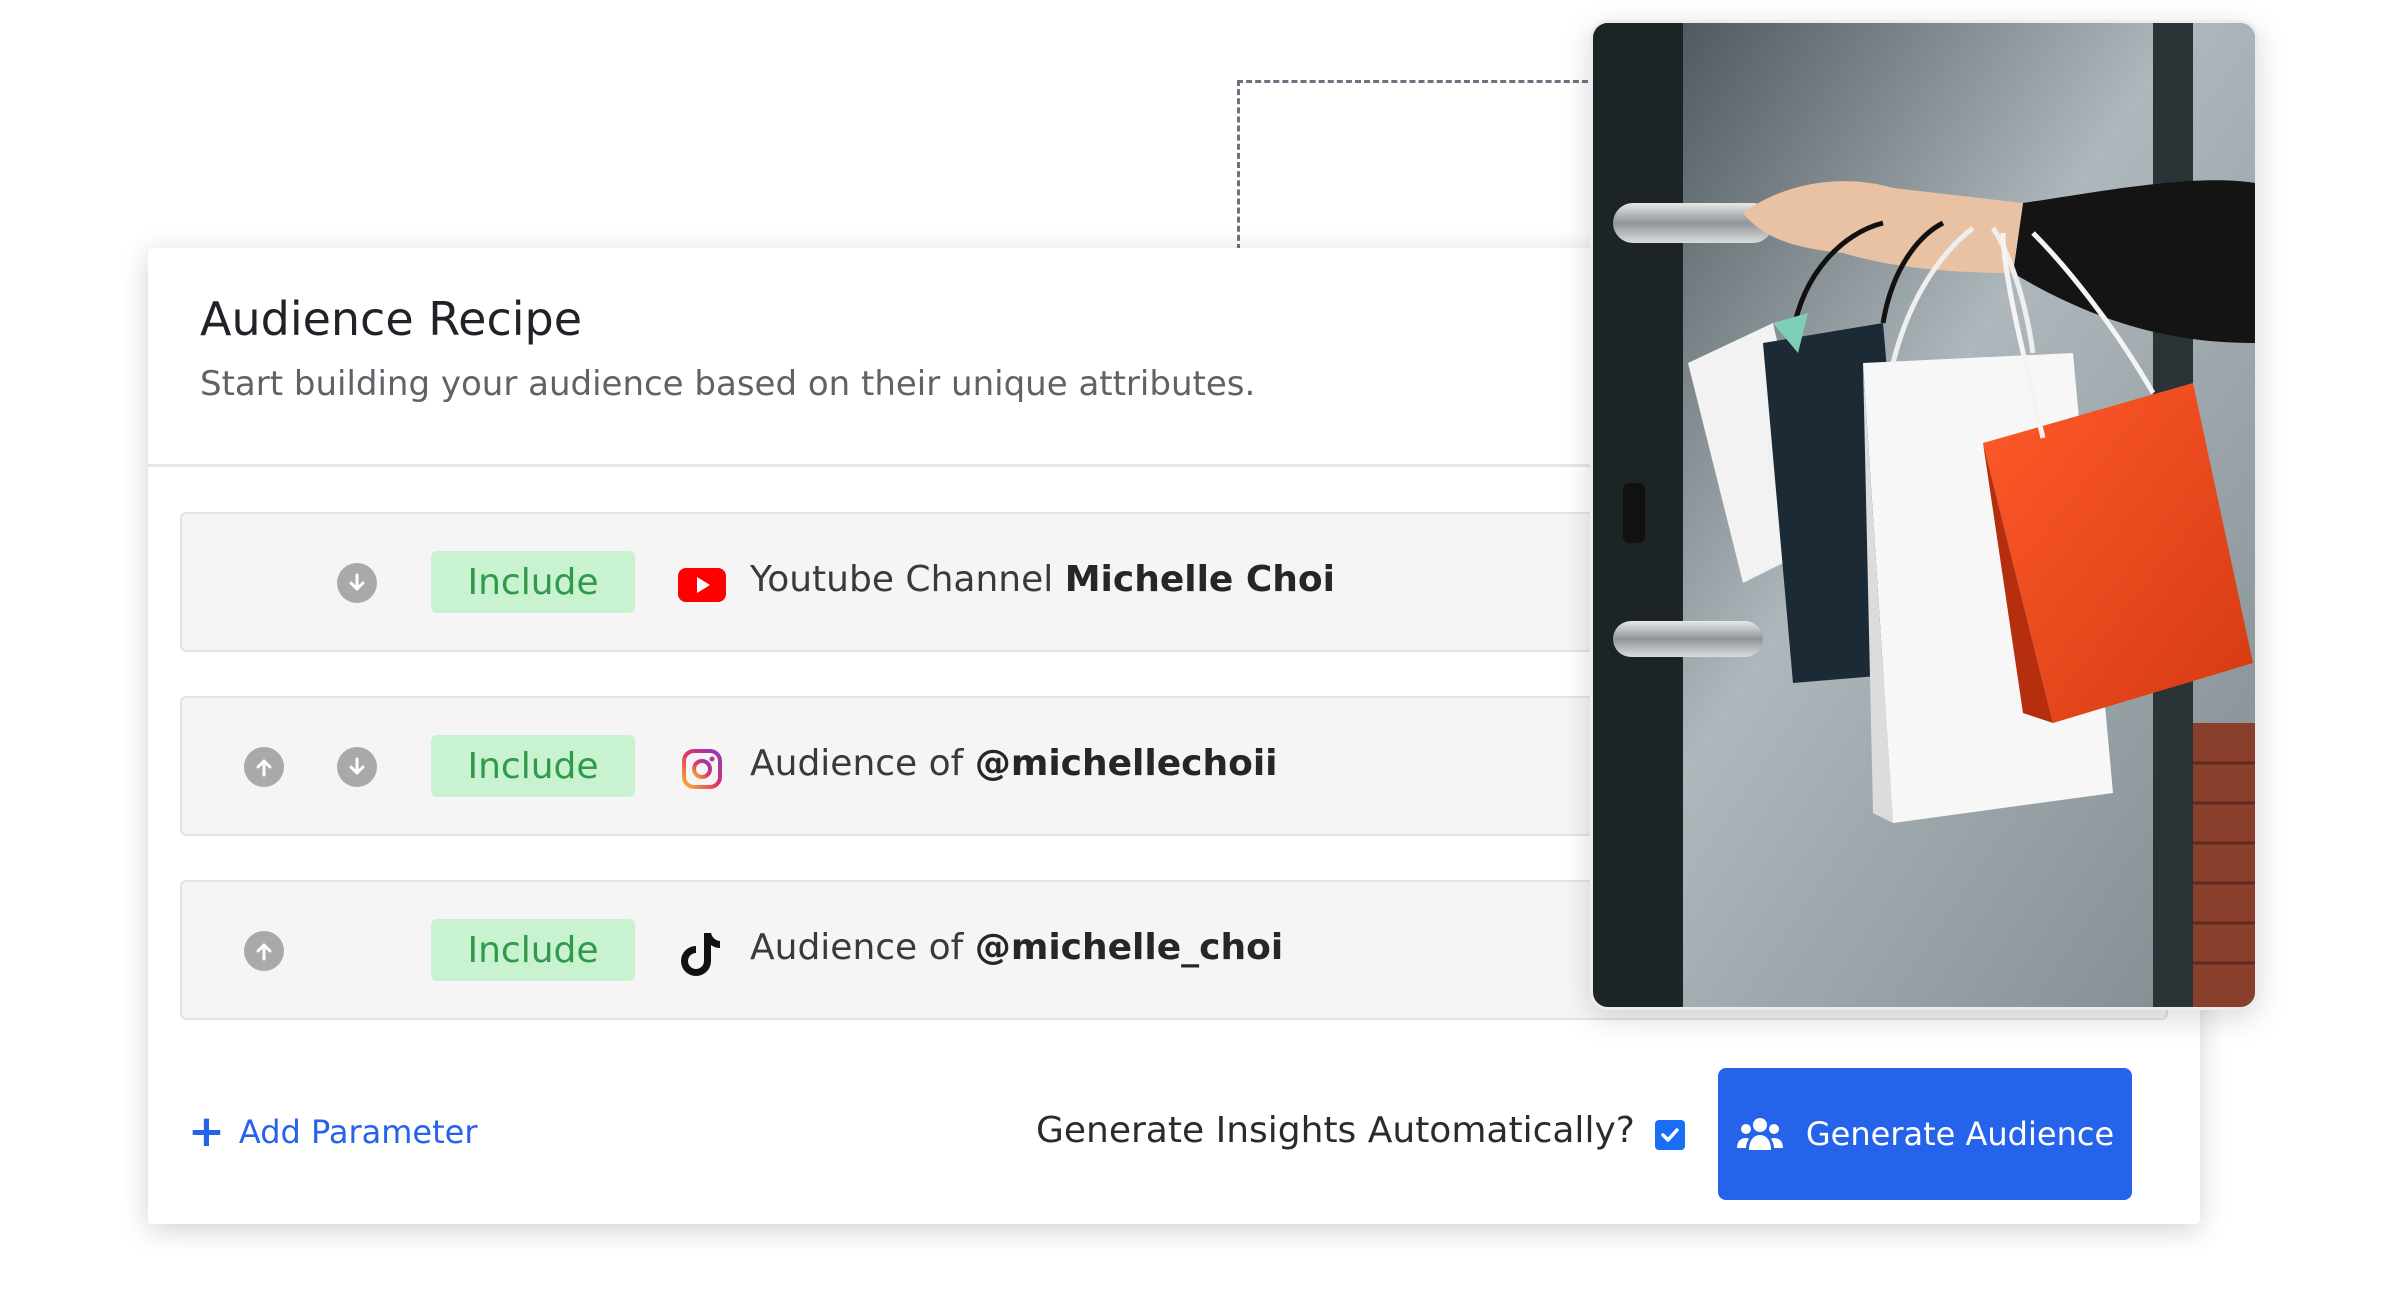  What do you see at coordinates (1670, 1135) in the screenshot?
I see `insights-checkbox` at bounding box center [1670, 1135].